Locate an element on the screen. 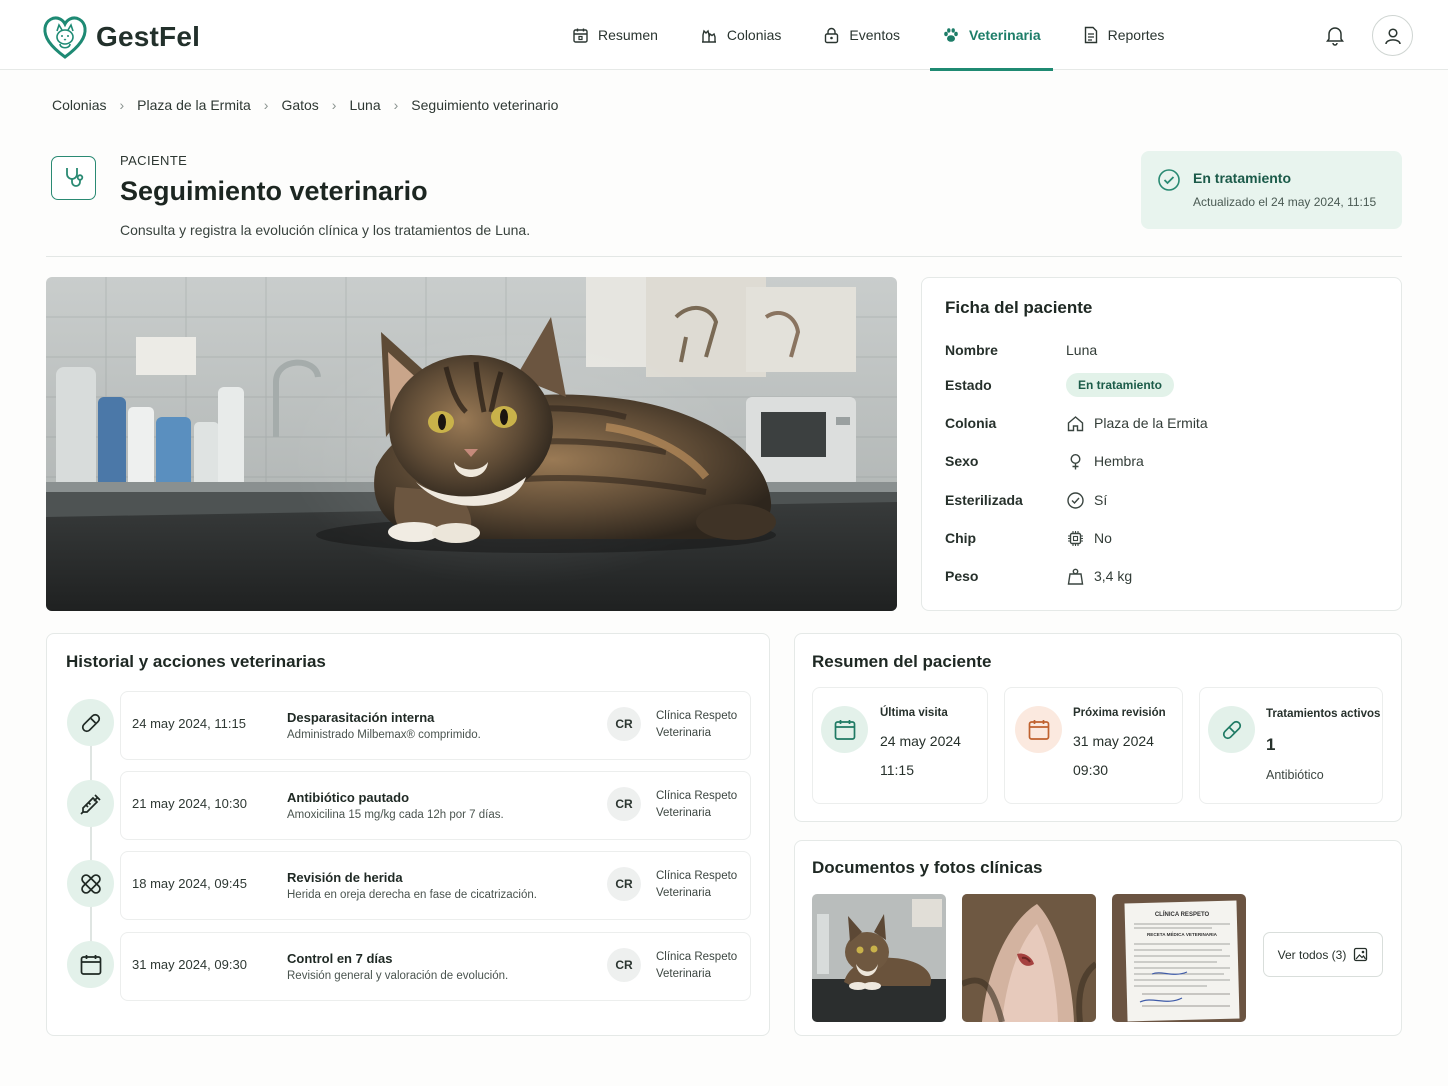  stat-value-secondary: 11:15 is located at coordinates (897, 770).